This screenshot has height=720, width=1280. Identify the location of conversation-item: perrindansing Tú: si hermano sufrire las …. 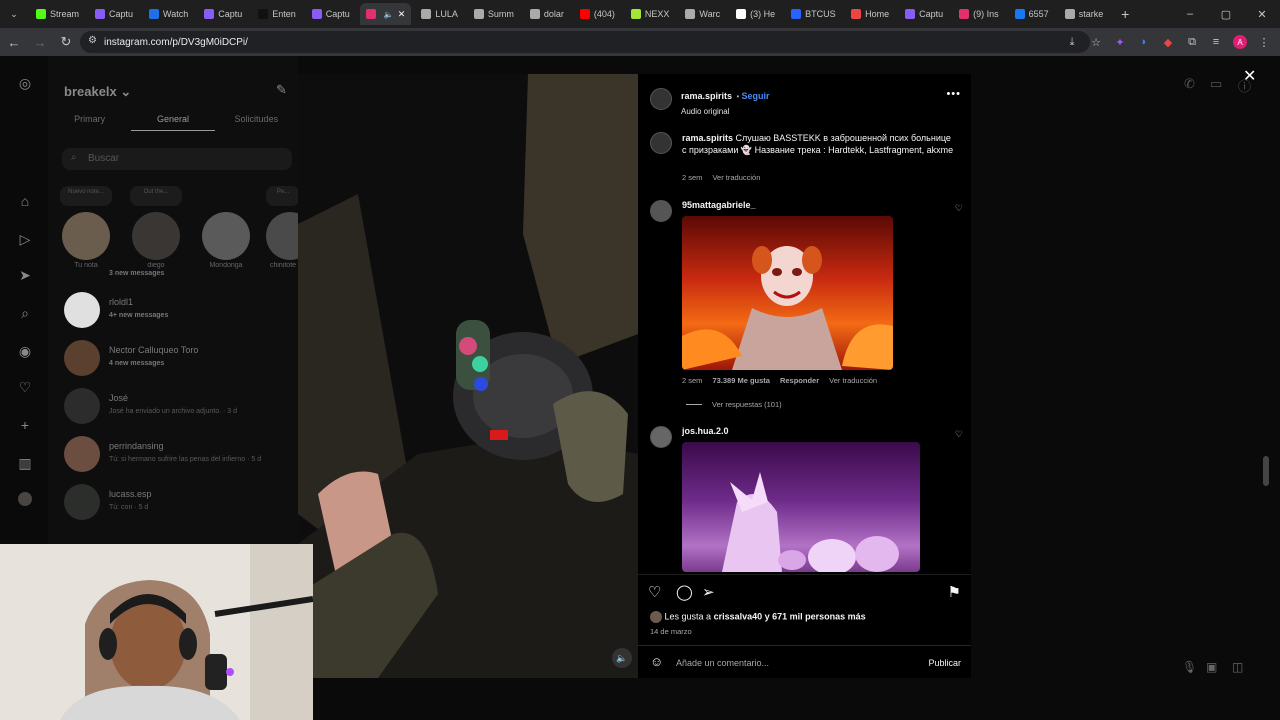
(177, 456).